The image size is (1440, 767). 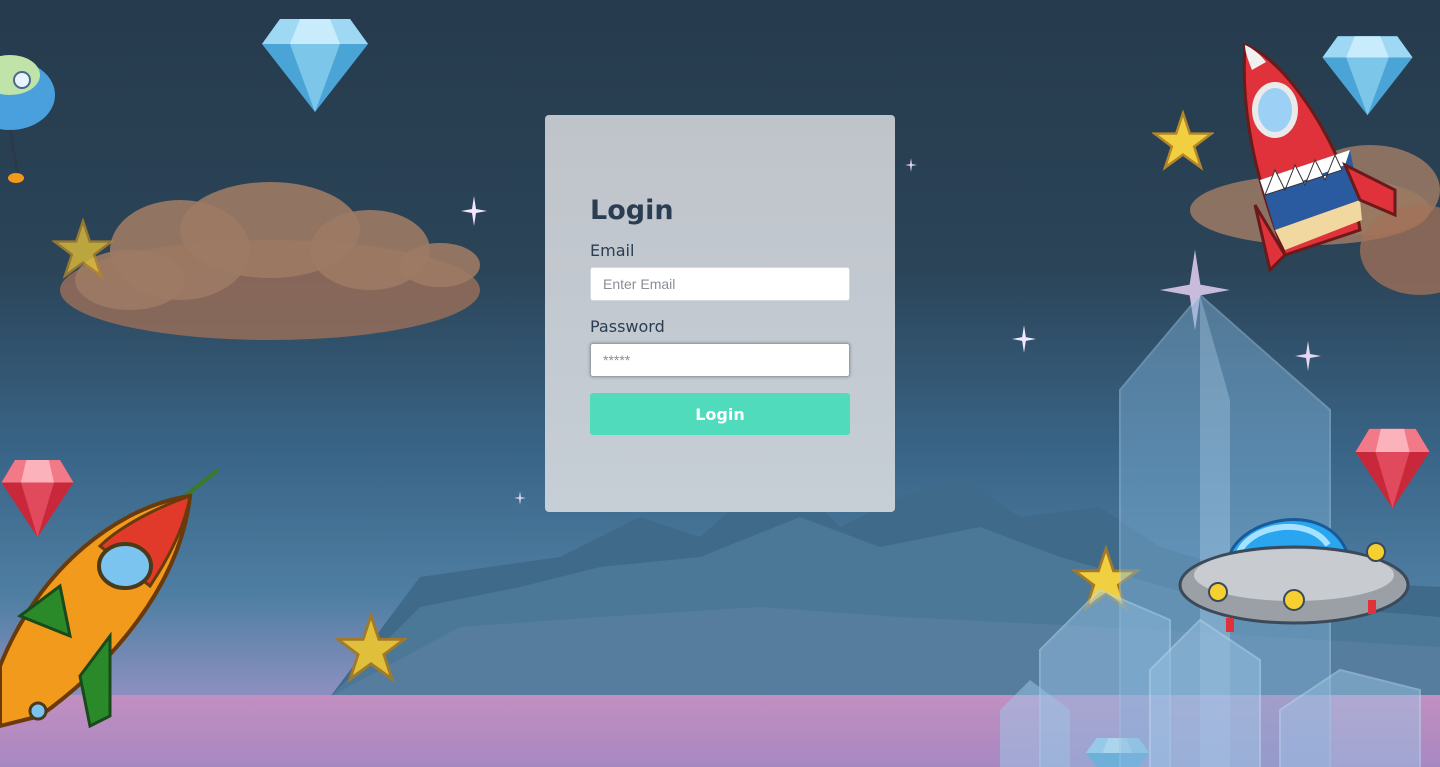 What do you see at coordinates (720, 414) in the screenshot?
I see `login-button: Login` at bounding box center [720, 414].